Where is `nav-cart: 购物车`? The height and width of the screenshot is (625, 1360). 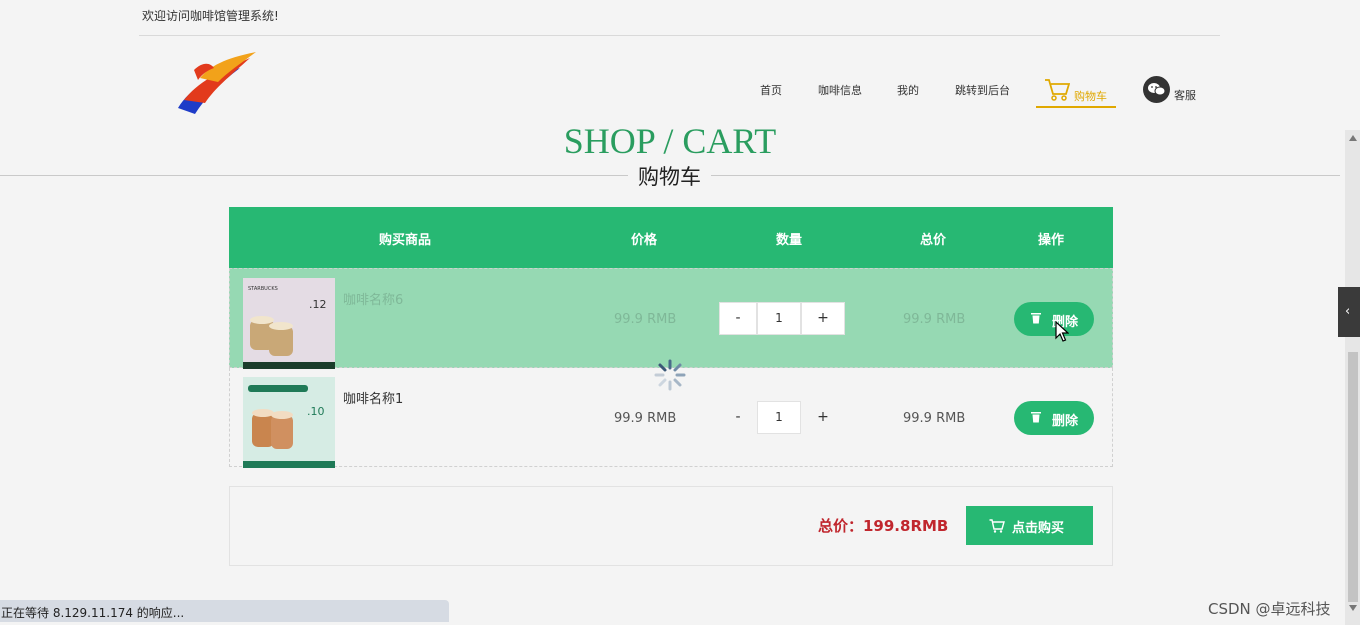
nav-cart: 购物车 is located at coordinates (1076, 92).